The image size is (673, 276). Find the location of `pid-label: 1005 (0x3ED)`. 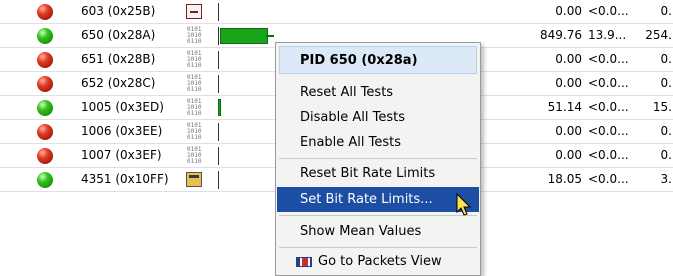

pid-label: 1005 (0x3ED) is located at coordinates (122, 107).